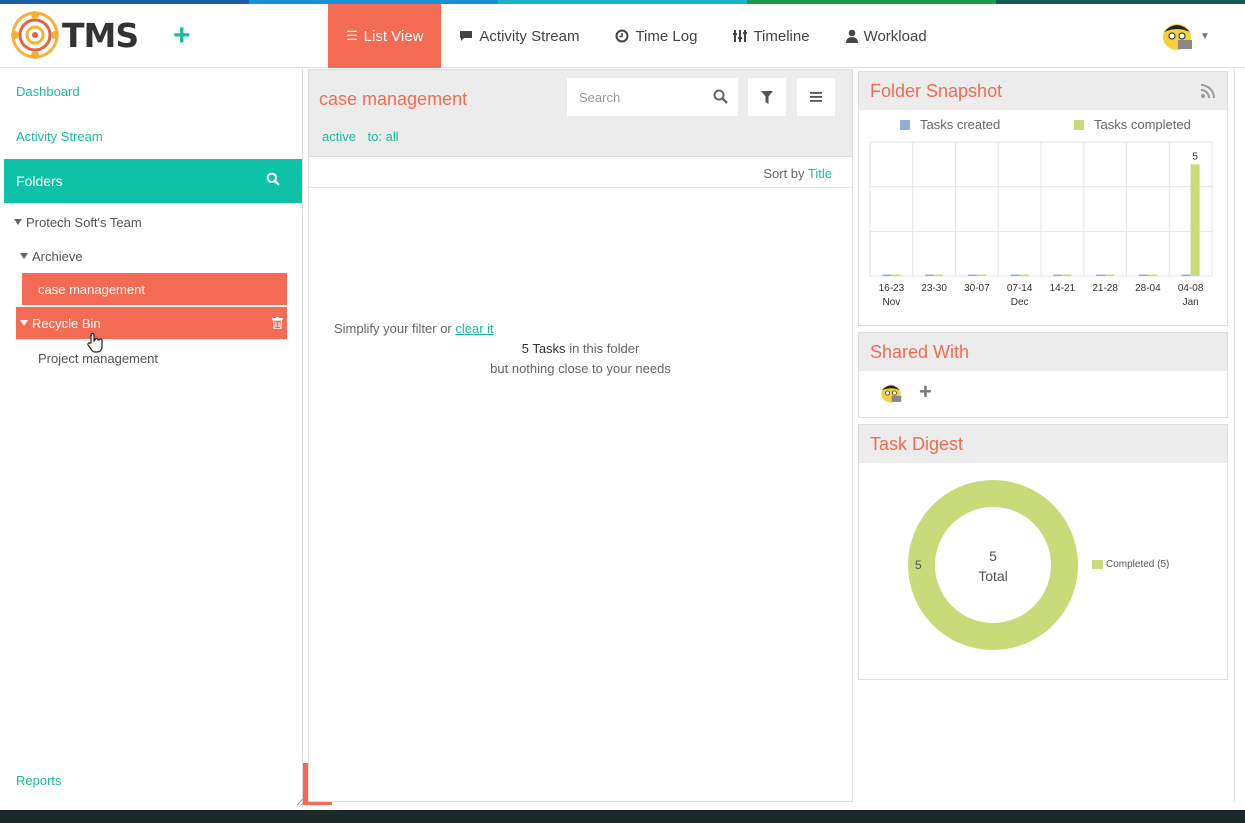 This screenshot has height=823, width=1245. I want to click on user-menu: ▼, so click(1184, 36).